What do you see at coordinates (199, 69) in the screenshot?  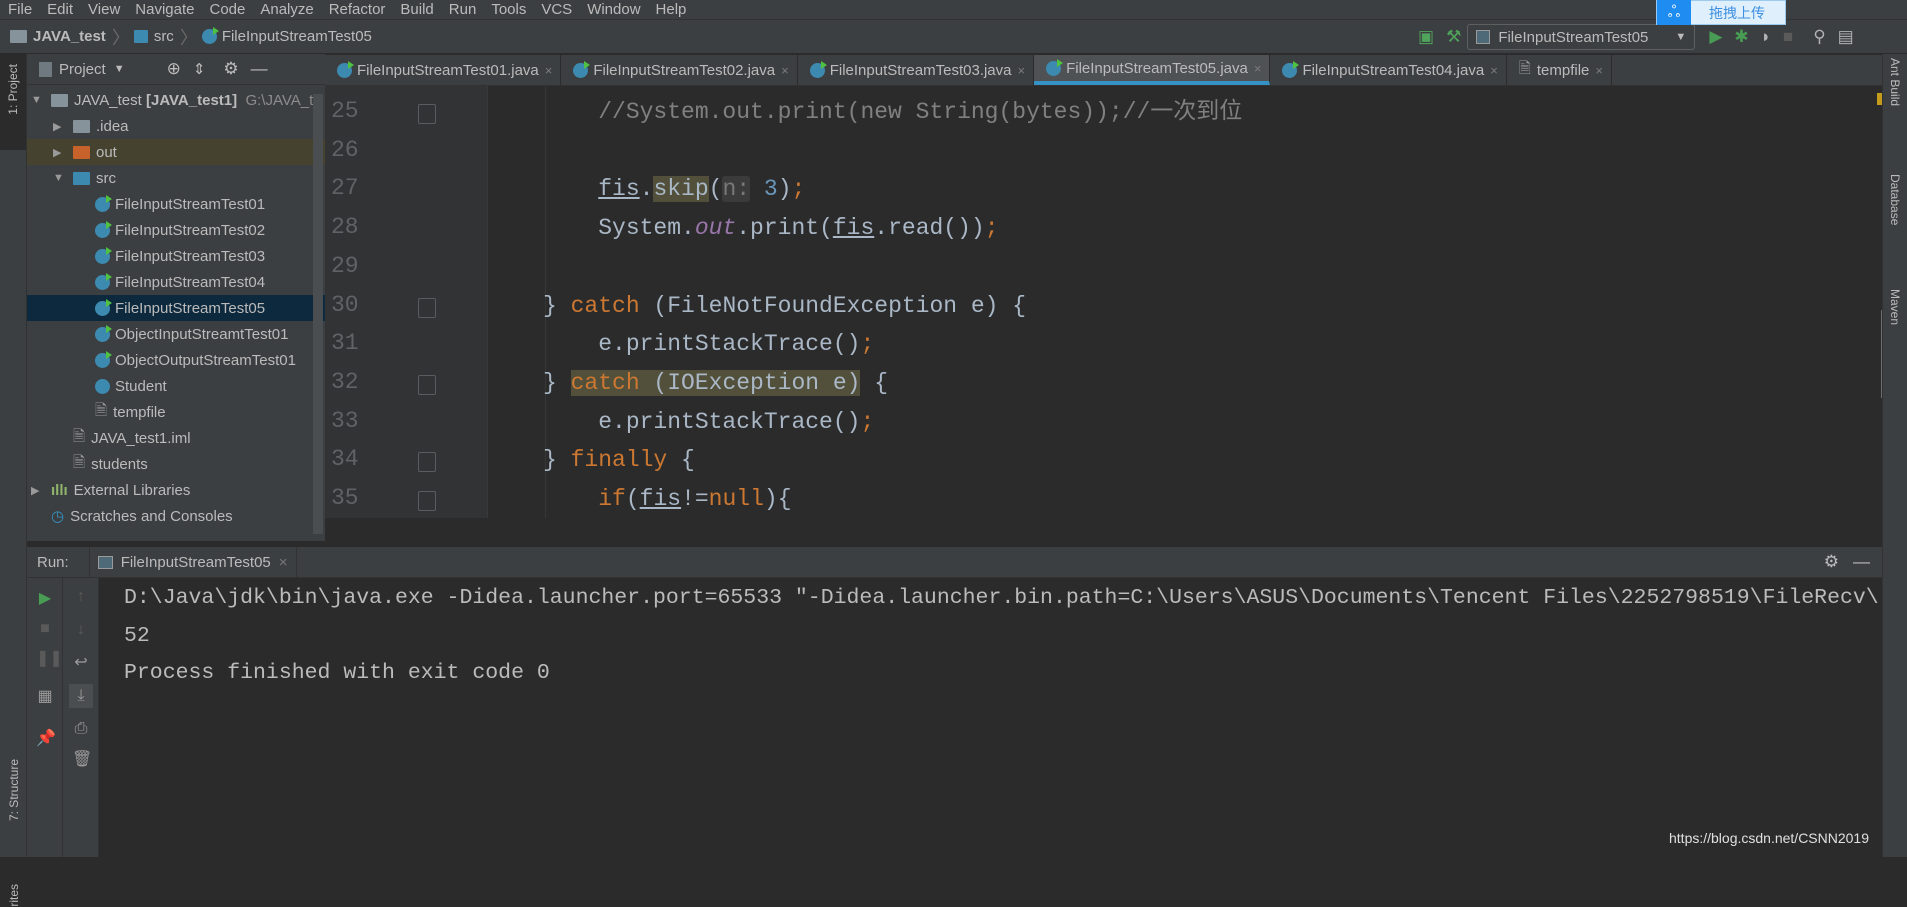 I see `collapse-all-icon: ⇕` at bounding box center [199, 69].